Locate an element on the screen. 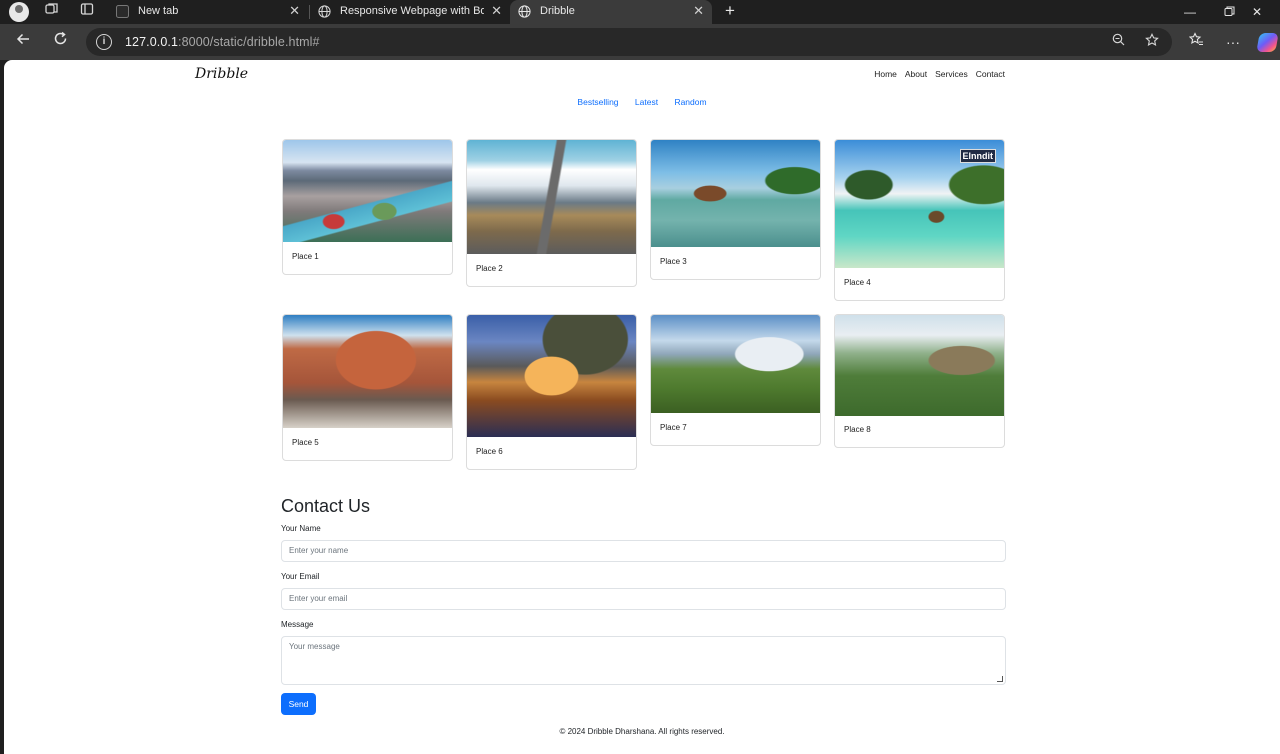 This screenshot has width=1280, height=754. place-card: Place 1 is located at coordinates (367, 207).